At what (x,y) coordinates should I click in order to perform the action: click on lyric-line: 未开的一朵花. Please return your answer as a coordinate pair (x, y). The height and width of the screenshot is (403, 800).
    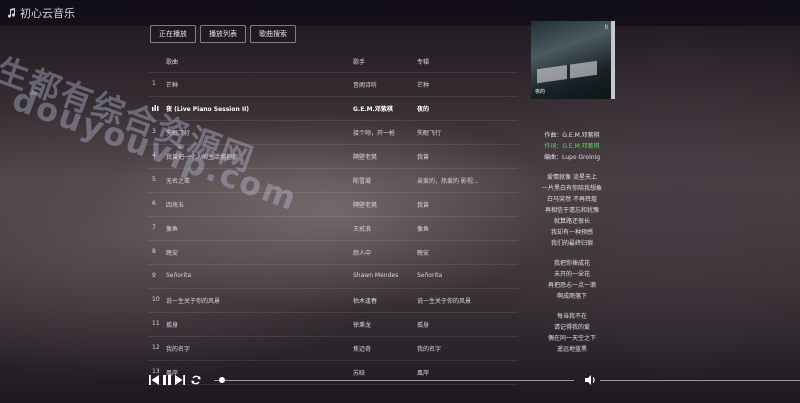
    Looking at the image, I should click on (571, 274).